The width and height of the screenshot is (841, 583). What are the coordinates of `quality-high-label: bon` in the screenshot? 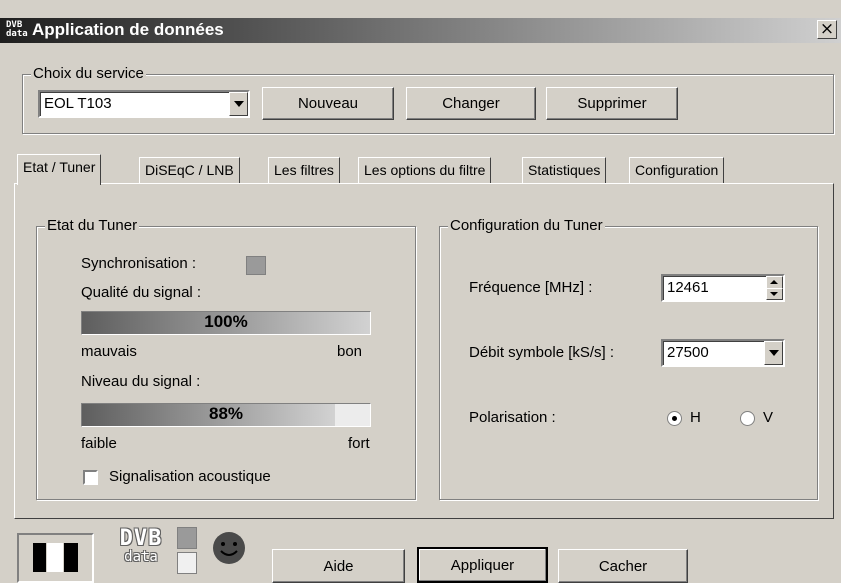 It's located at (350, 351).